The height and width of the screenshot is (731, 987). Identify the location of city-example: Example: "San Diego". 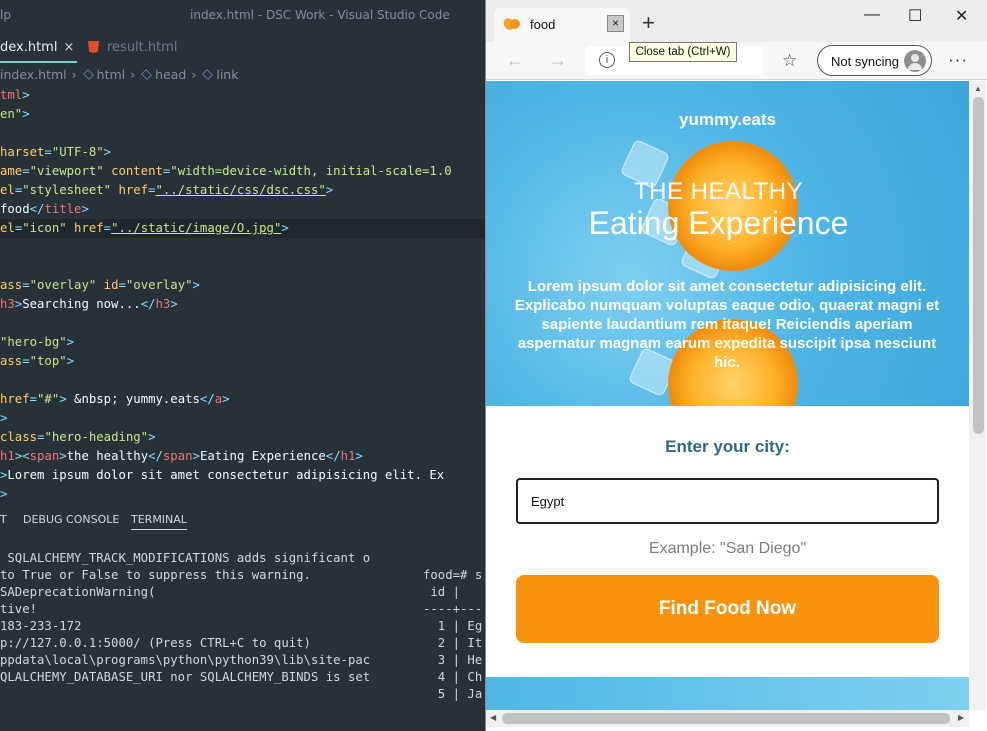
(727, 548).